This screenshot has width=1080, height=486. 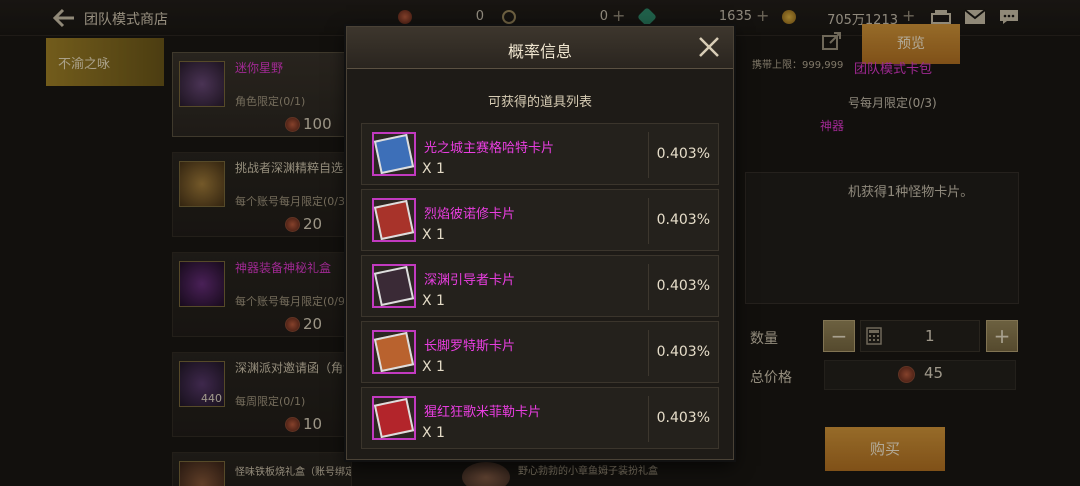 I want to click on drop-item-row: 长脚罗特斯卡片 X 1 0.403%, so click(x=540, y=352).